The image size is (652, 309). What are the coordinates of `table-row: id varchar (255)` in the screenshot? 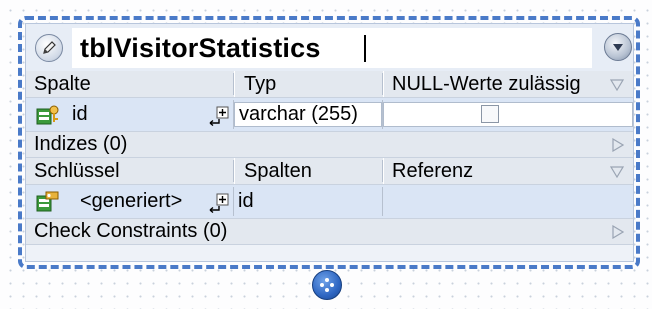 It's located at (329, 114).